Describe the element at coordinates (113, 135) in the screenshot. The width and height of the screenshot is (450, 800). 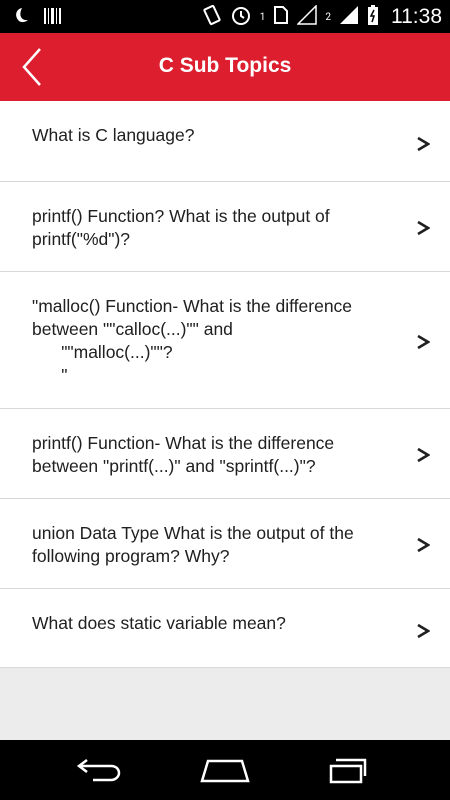
I see `list-item-label: What is C language?` at that location.